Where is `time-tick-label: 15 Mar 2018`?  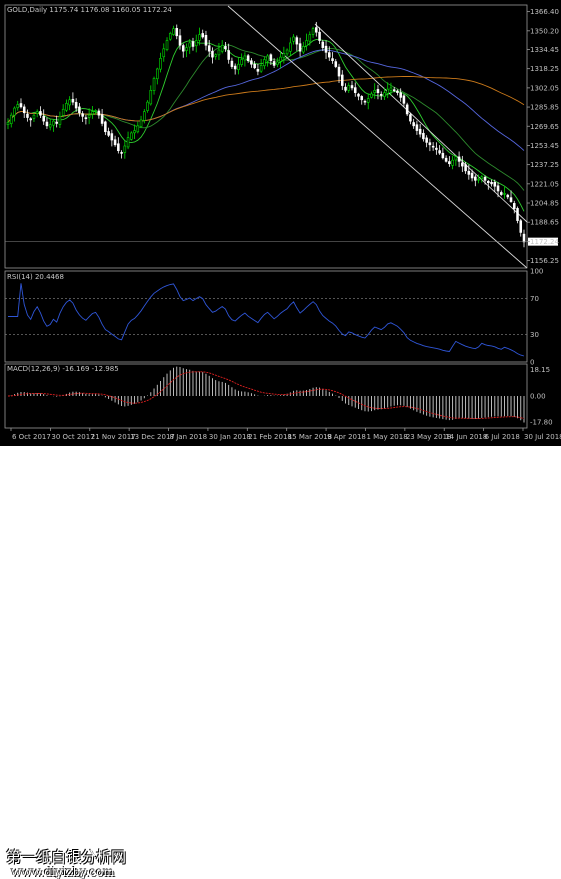 time-tick-label: 15 Mar 2018 is located at coordinates (310, 437).